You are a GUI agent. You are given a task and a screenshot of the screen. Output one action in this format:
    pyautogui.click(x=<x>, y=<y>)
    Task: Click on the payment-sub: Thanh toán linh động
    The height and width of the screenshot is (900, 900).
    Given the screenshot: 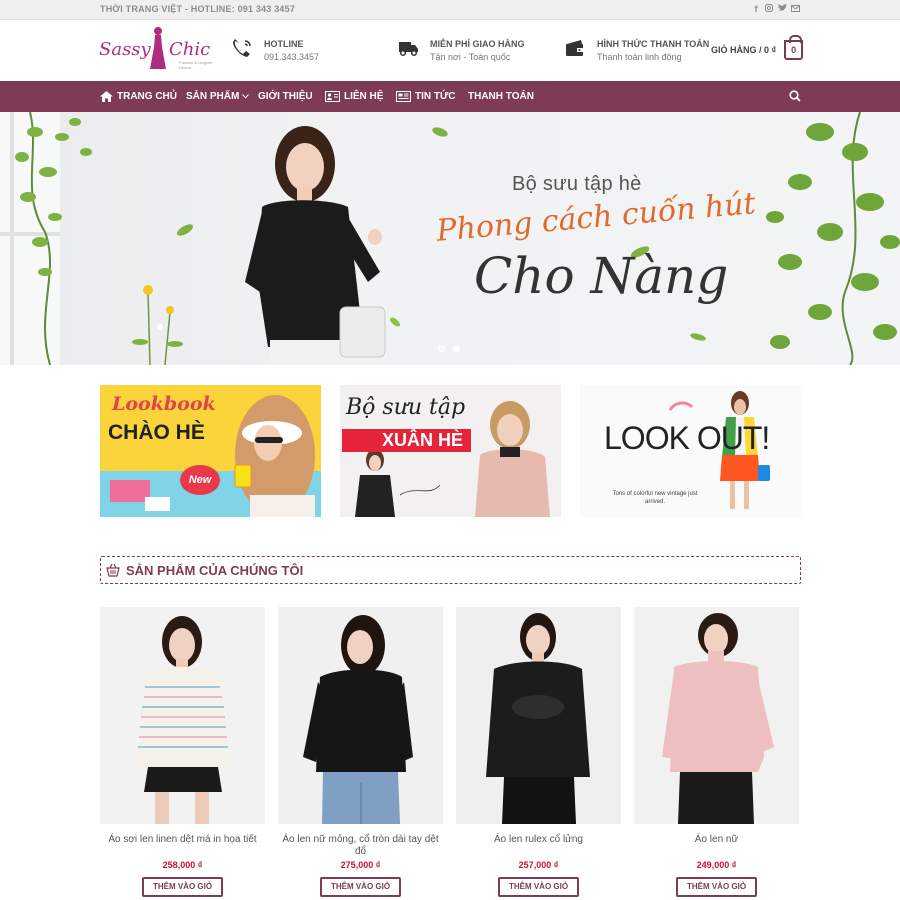 What is the action you would take?
    pyautogui.click(x=639, y=57)
    